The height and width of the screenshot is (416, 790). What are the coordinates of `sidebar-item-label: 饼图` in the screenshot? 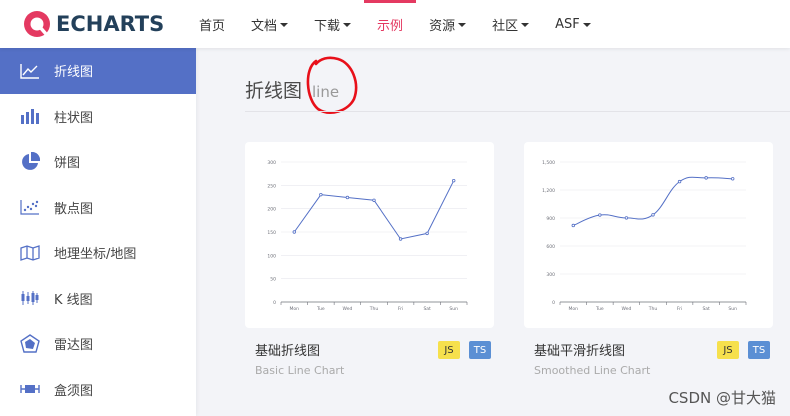 It's located at (67, 164).